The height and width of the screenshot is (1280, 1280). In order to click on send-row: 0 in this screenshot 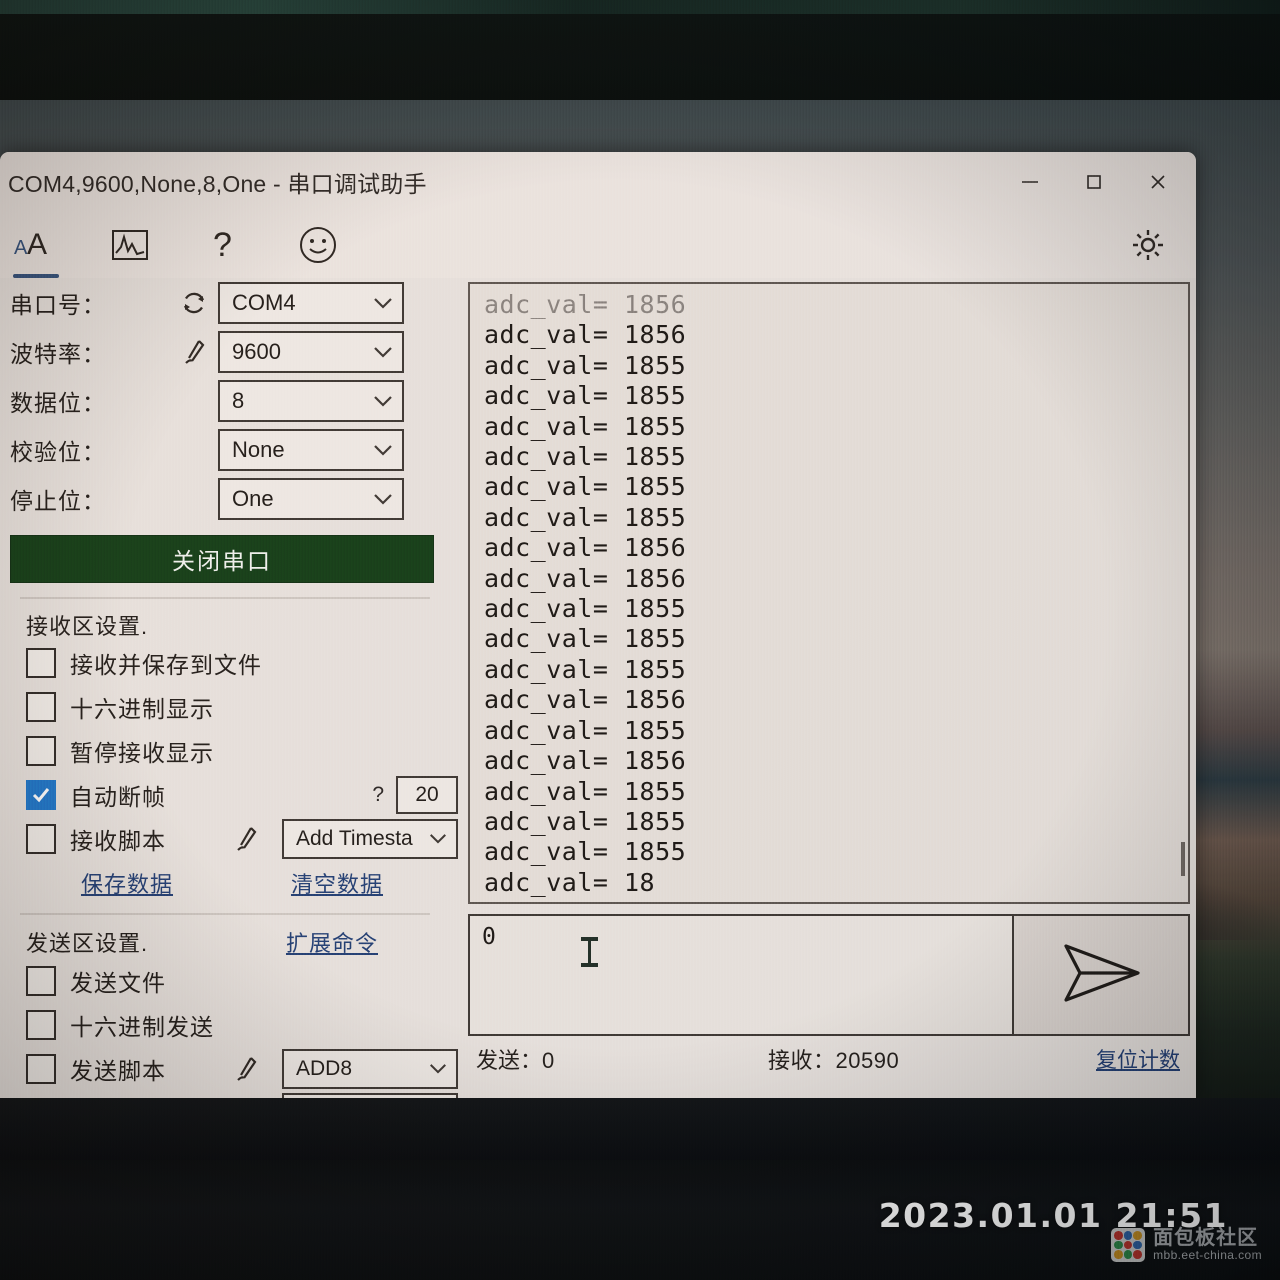, I will do `click(829, 975)`.